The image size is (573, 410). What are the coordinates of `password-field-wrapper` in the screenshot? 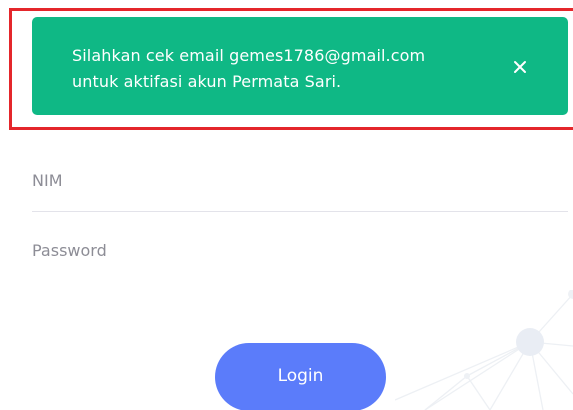 It's located at (300, 258).